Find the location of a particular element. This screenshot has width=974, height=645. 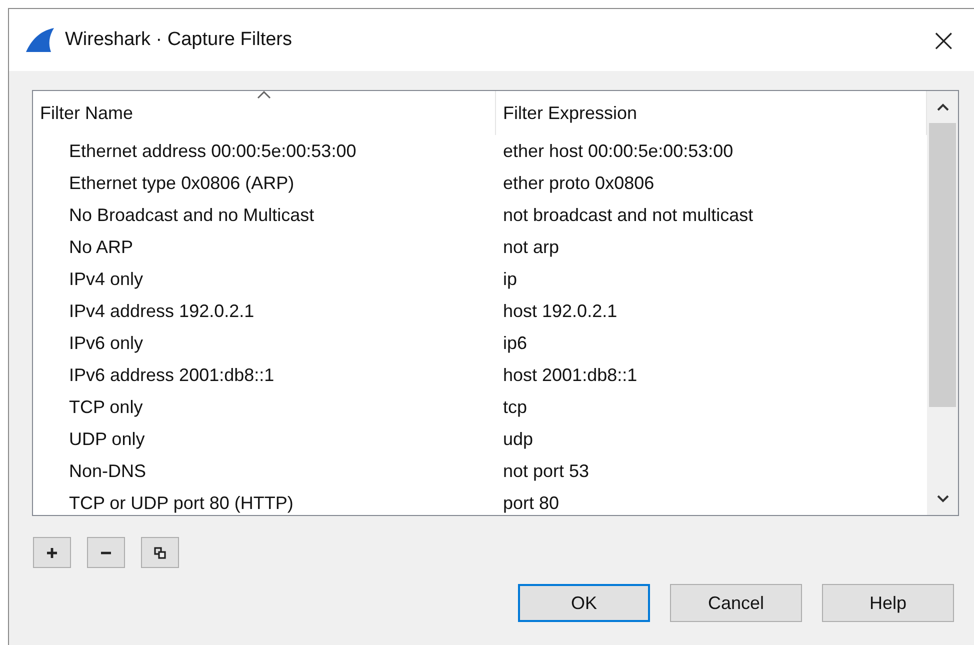

dialog-button: Help is located at coordinates (888, 603).